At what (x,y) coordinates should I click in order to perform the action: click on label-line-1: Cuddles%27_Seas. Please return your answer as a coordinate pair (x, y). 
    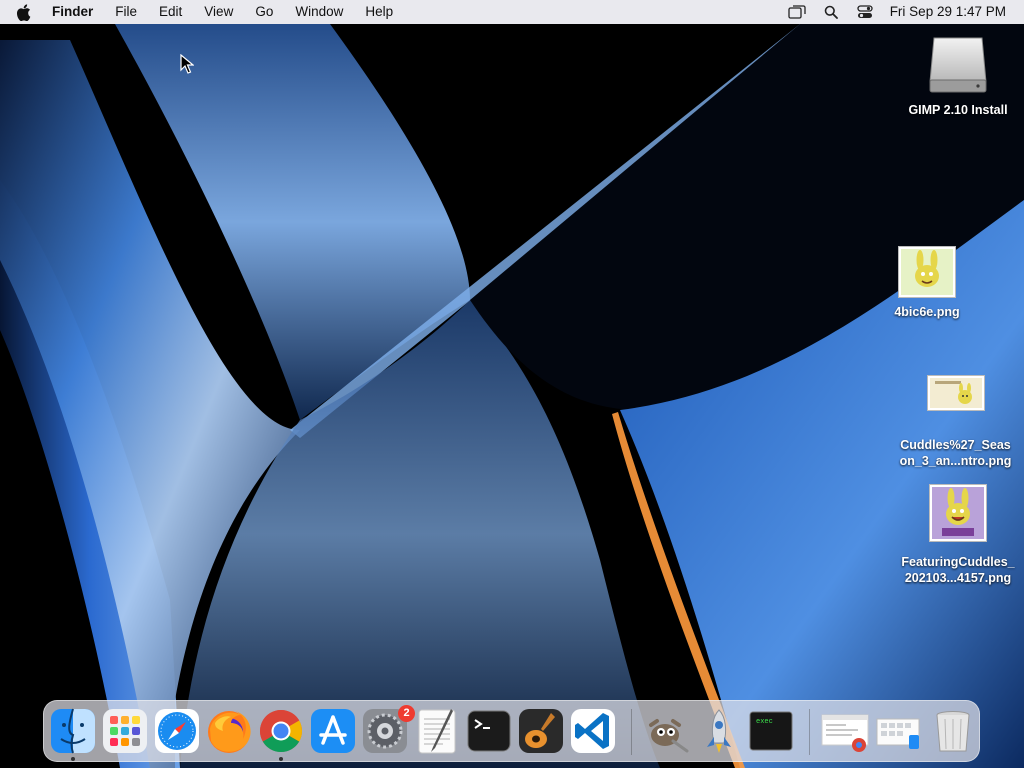
    Looking at the image, I should click on (955, 445).